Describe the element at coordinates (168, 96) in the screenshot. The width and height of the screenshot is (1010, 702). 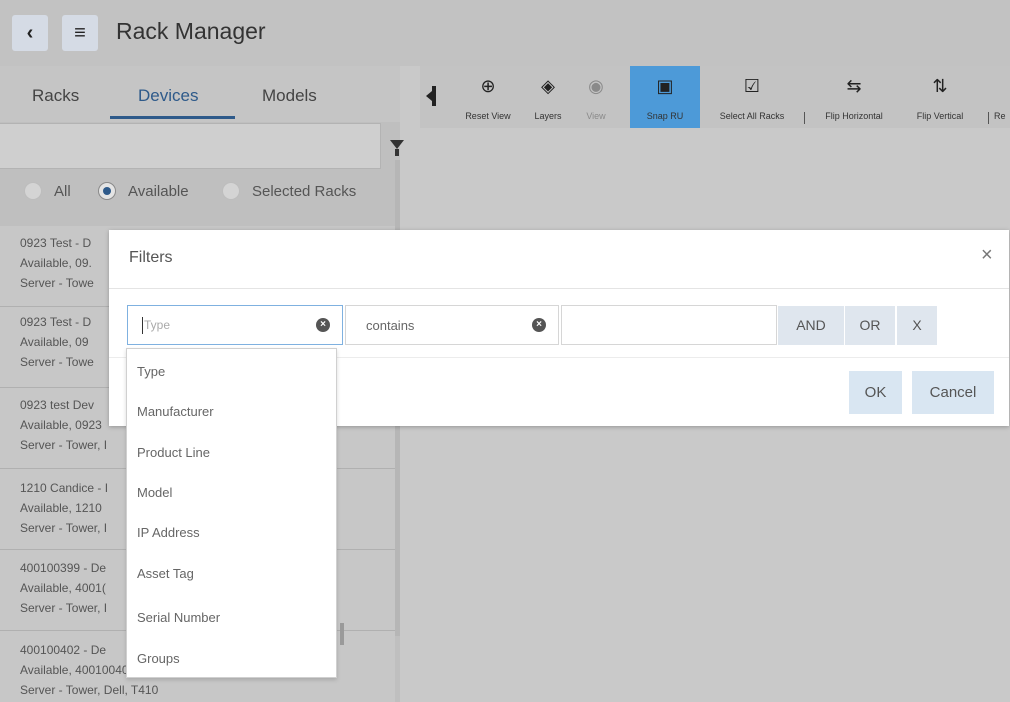
I see `tab-devices: Devices` at that location.